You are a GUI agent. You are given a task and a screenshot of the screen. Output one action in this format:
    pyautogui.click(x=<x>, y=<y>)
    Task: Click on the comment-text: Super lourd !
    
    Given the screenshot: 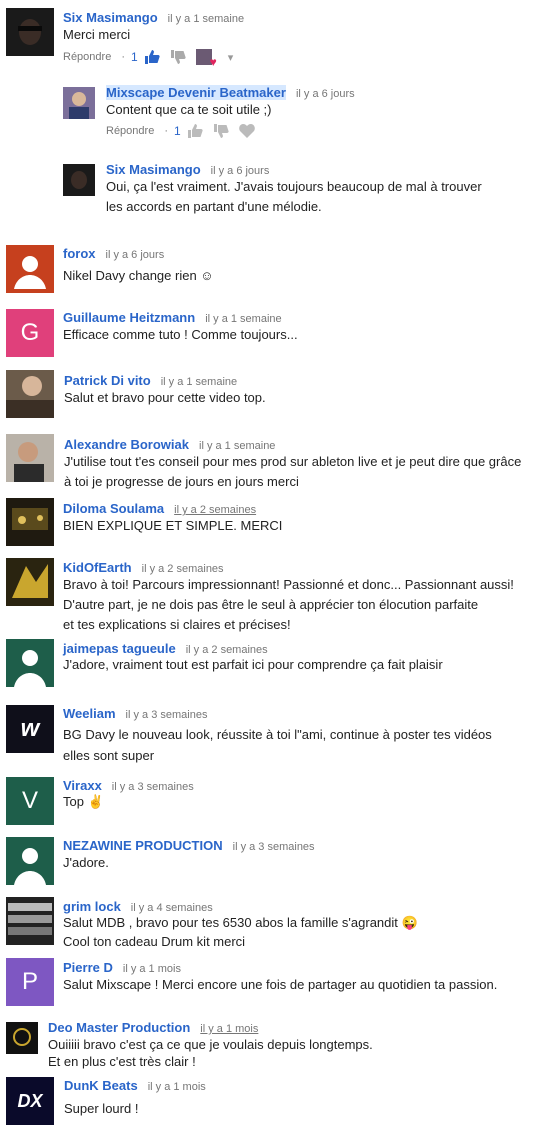 What is the action you would take?
    pyautogui.click(x=101, y=1108)
    